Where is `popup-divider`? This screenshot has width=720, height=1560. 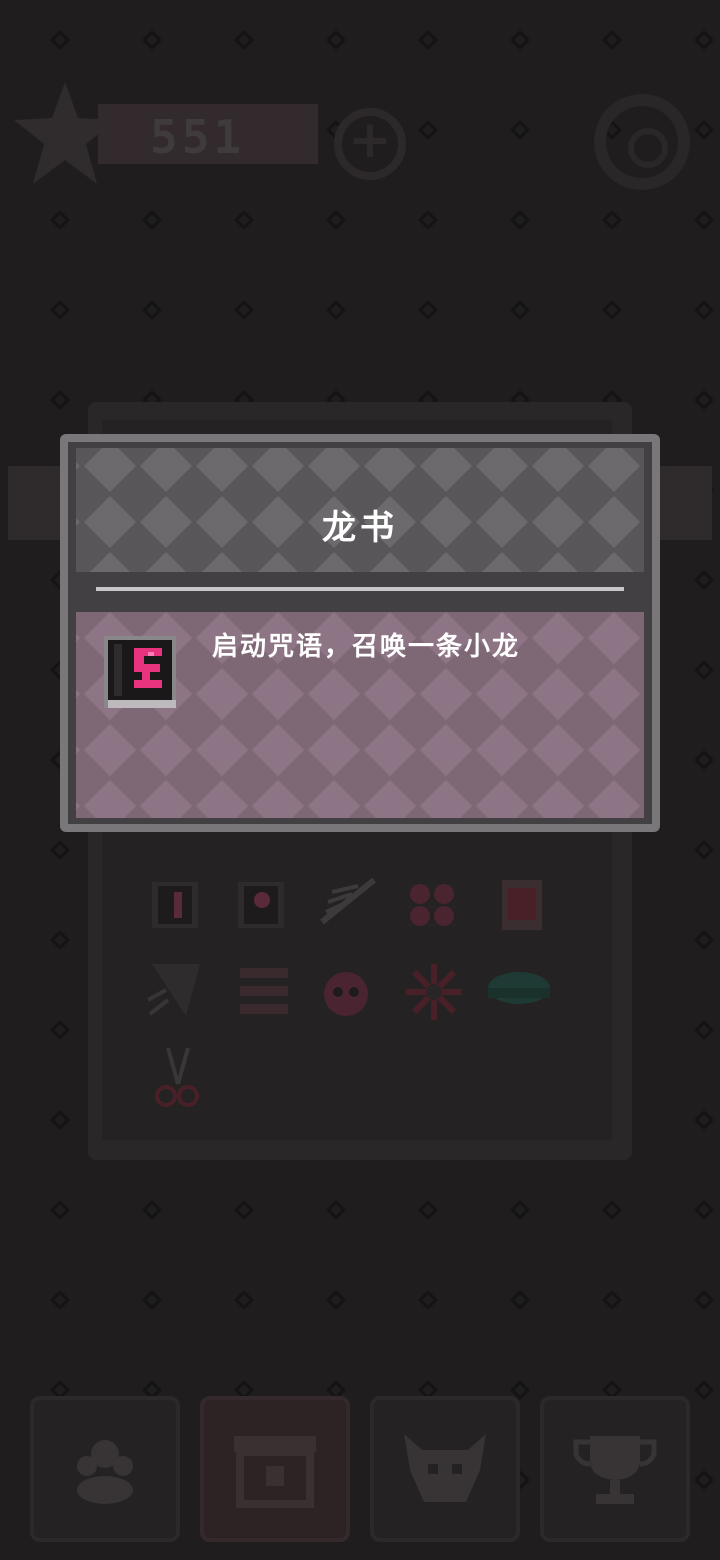
popup-divider is located at coordinates (360, 589).